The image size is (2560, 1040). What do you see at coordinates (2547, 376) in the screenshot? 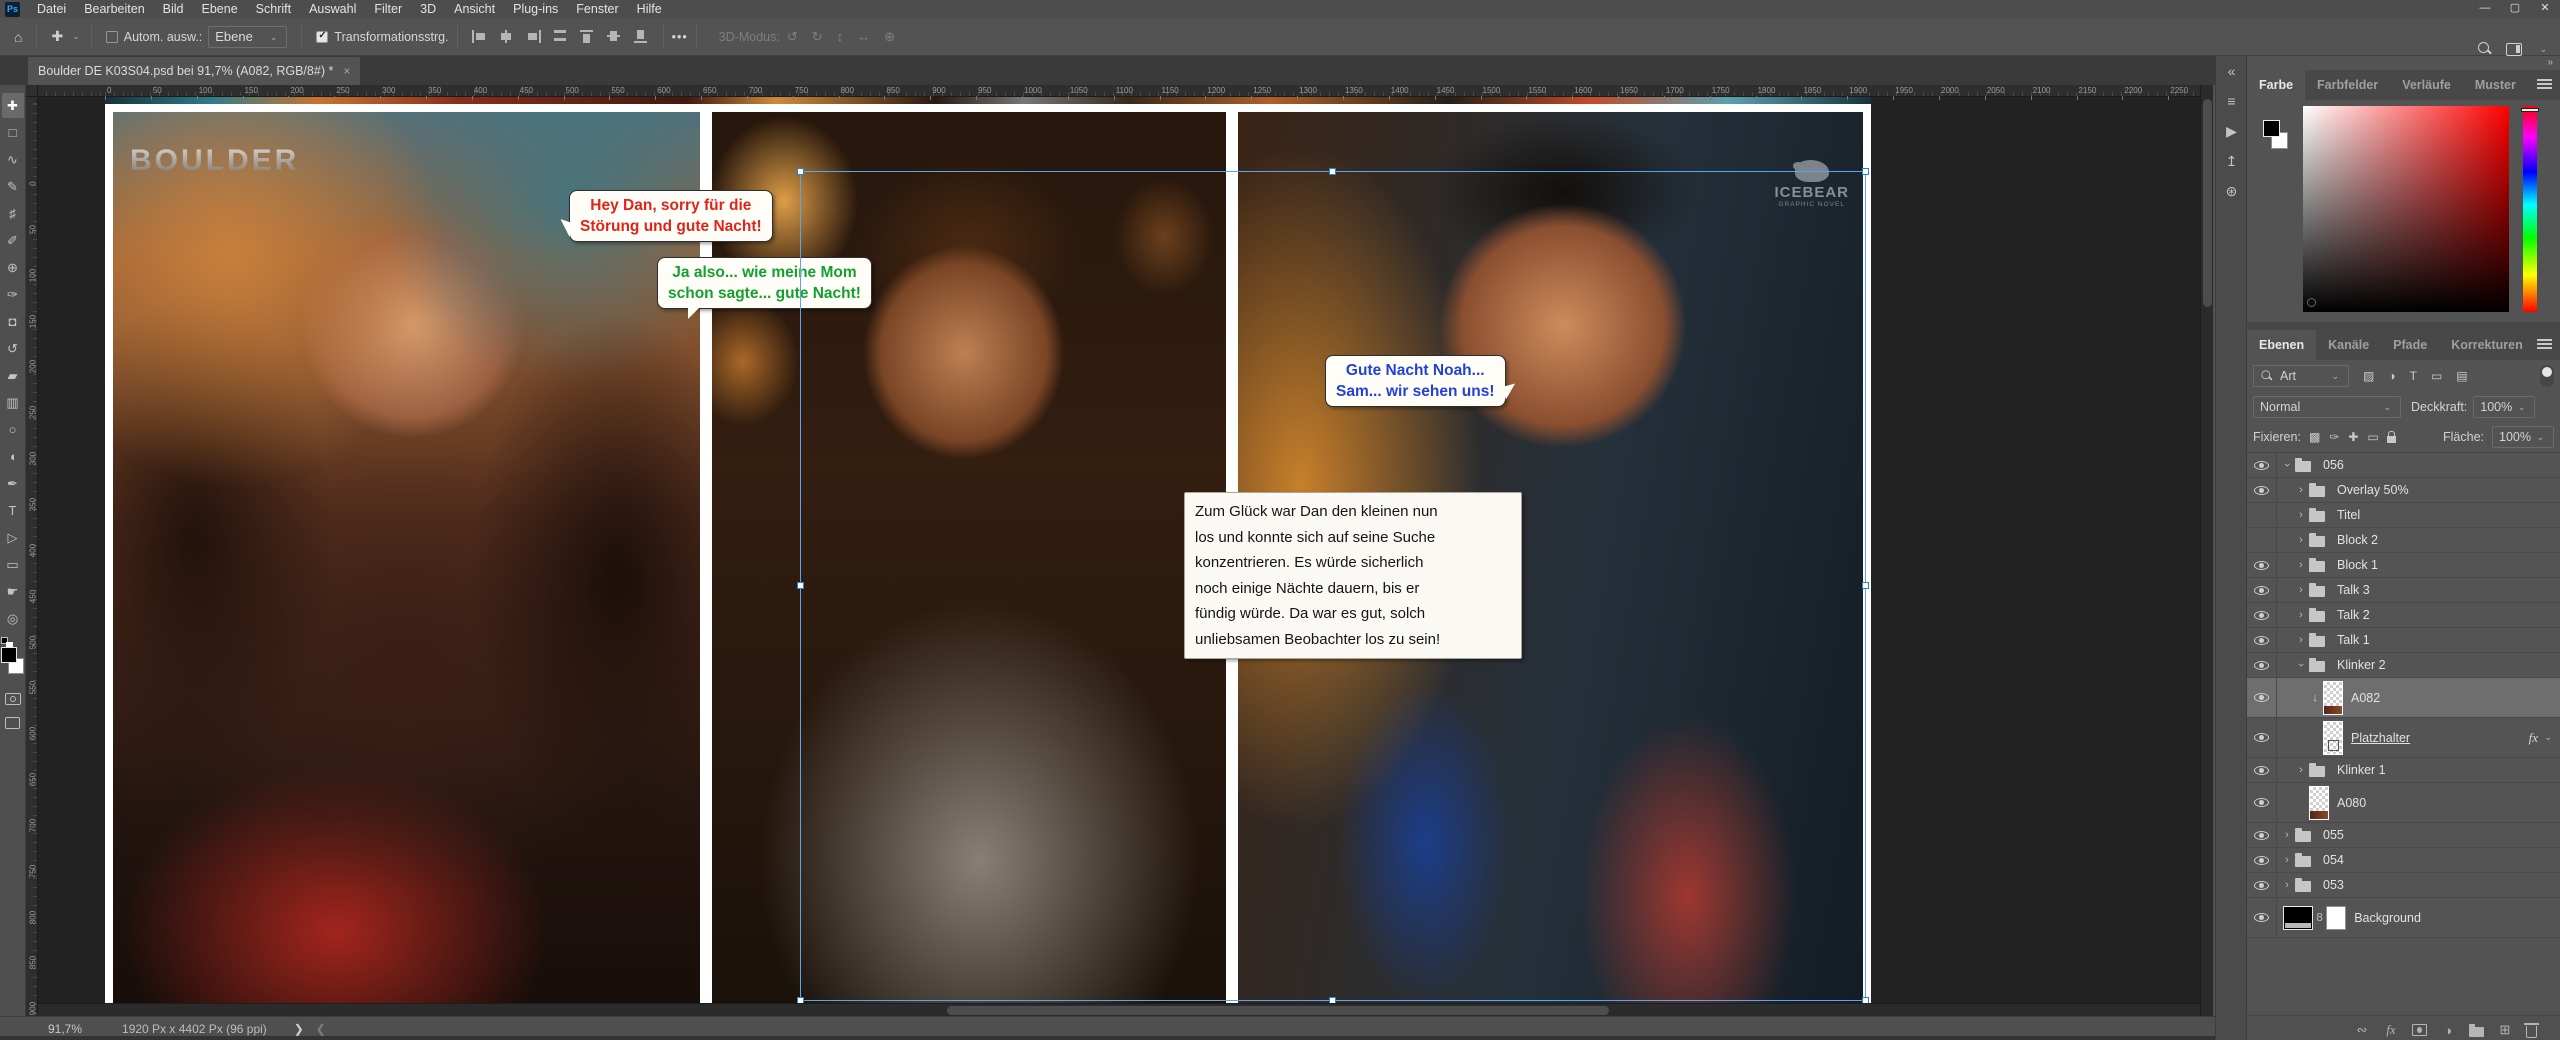
I see `filter-toggle` at bounding box center [2547, 376].